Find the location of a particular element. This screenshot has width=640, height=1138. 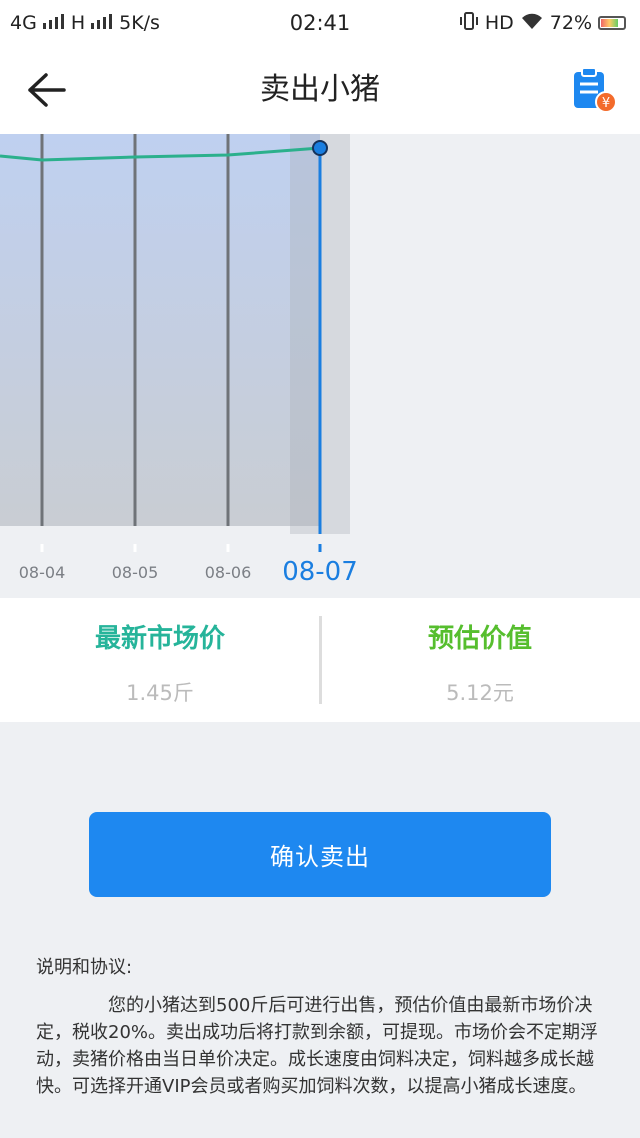

estimated-value-value: 5.12元 is located at coordinates (480, 693).